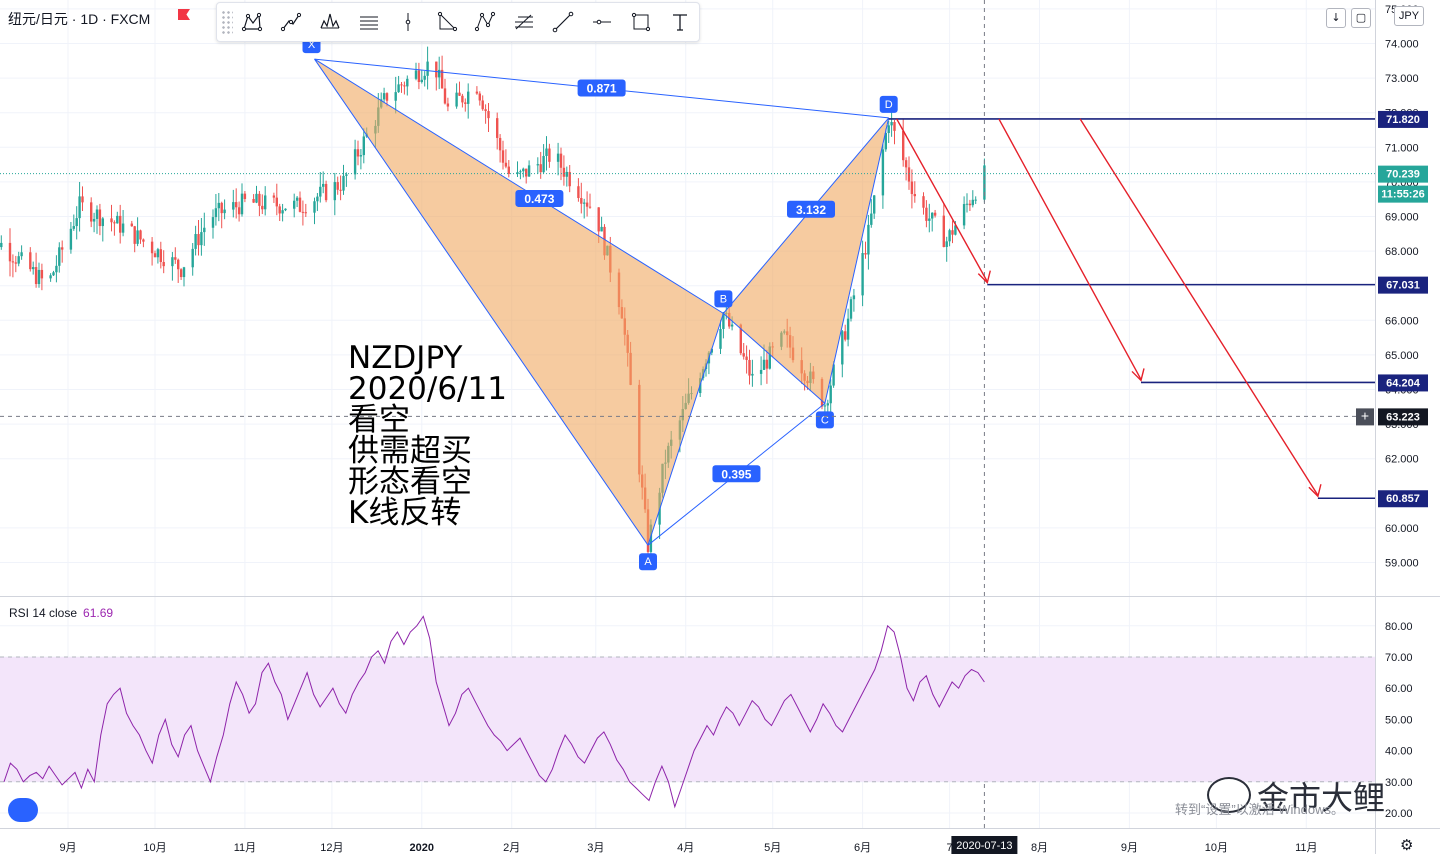  I want to click on rsi-title: RSI 14 close, so click(43, 613).